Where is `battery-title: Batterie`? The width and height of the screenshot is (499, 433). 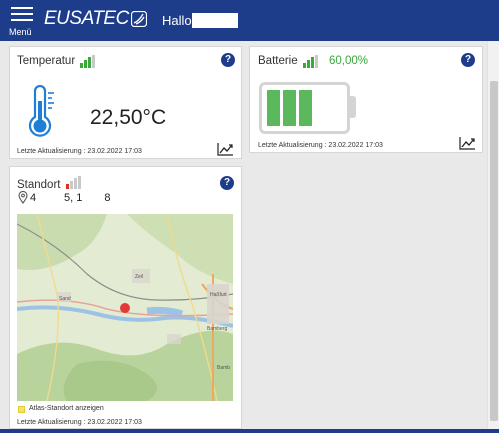 battery-title: Batterie is located at coordinates (278, 61).